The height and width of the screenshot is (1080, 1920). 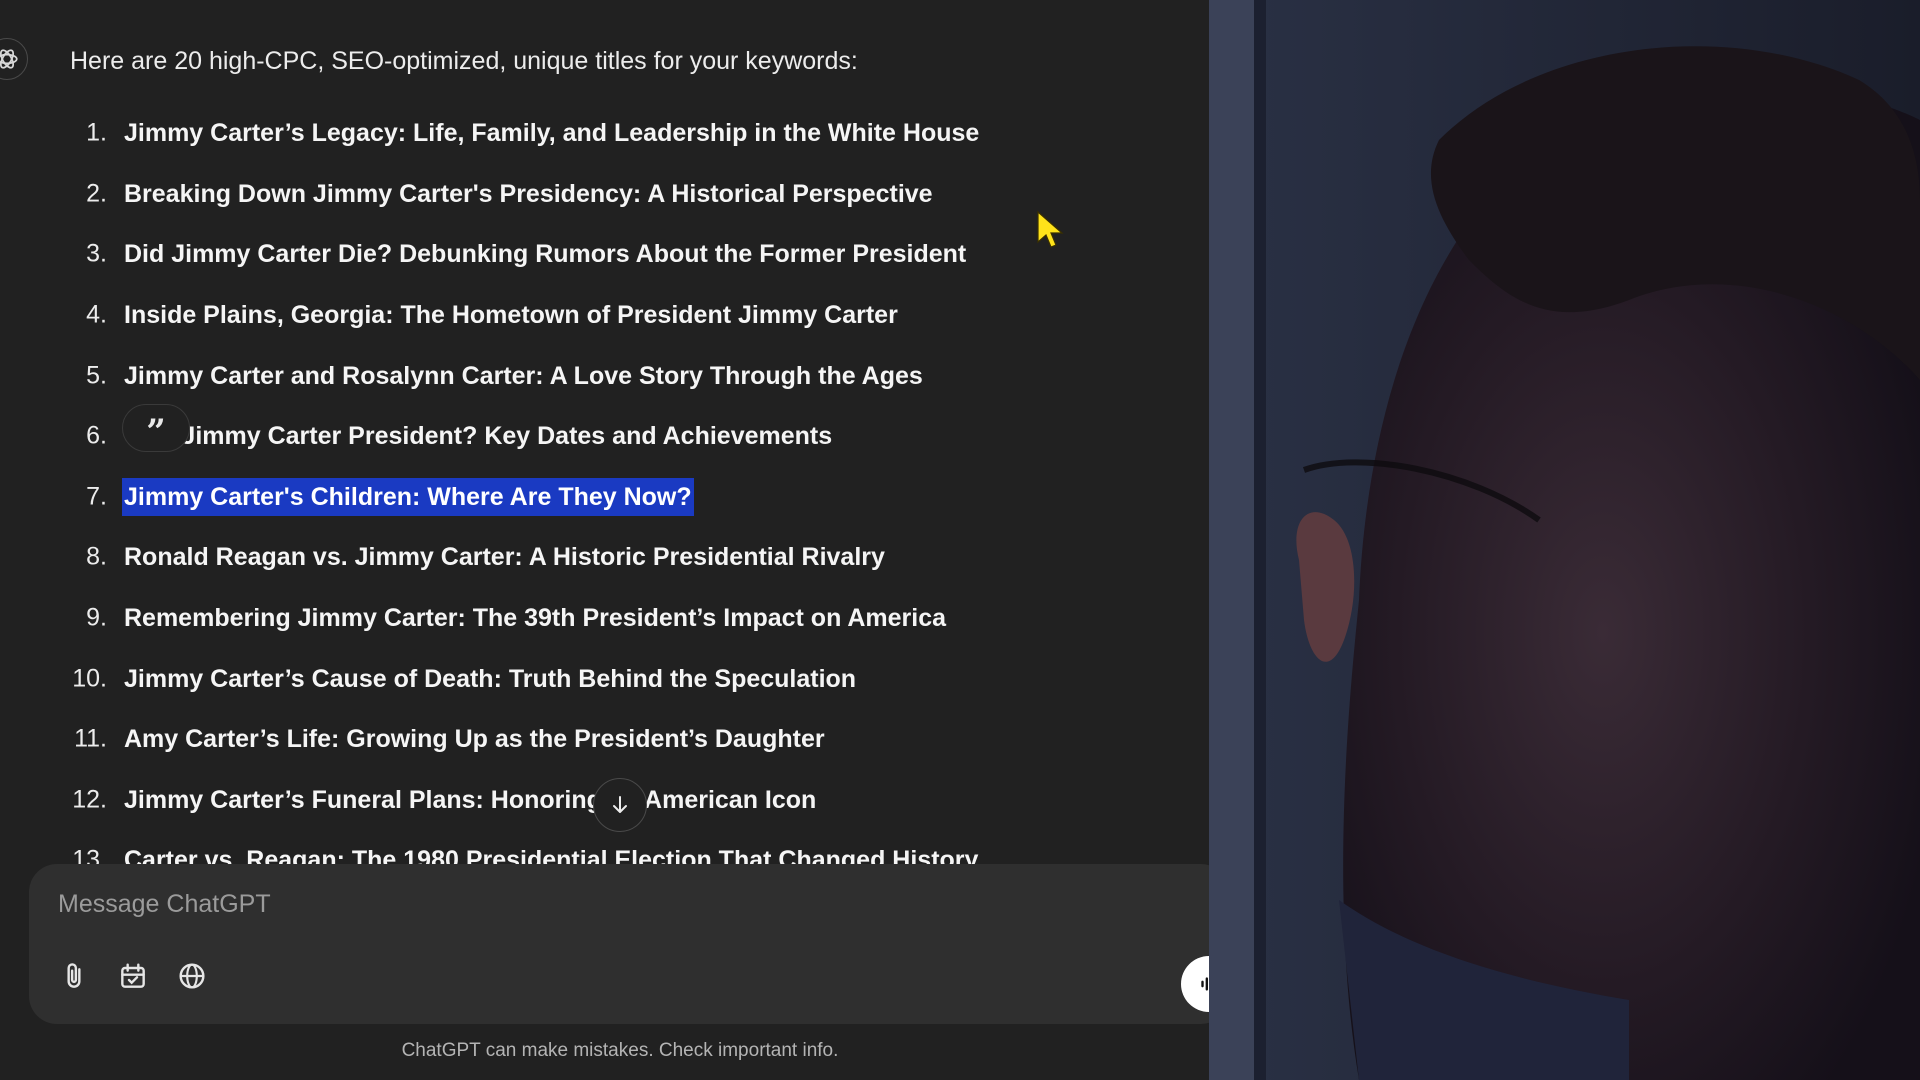 What do you see at coordinates (96, 132) in the screenshot?
I see `list-item-number: 1.` at bounding box center [96, 132].